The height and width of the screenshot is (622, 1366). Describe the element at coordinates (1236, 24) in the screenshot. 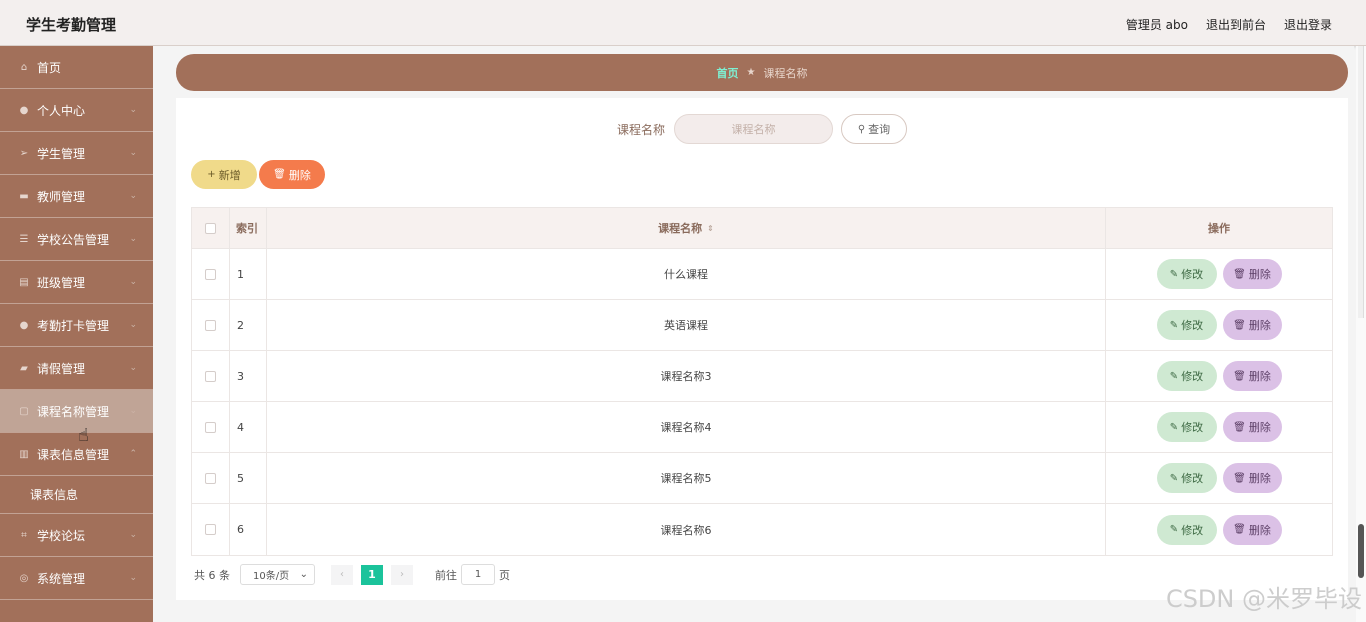

I see `exit-to-front-link: 退出到前台` at that location.